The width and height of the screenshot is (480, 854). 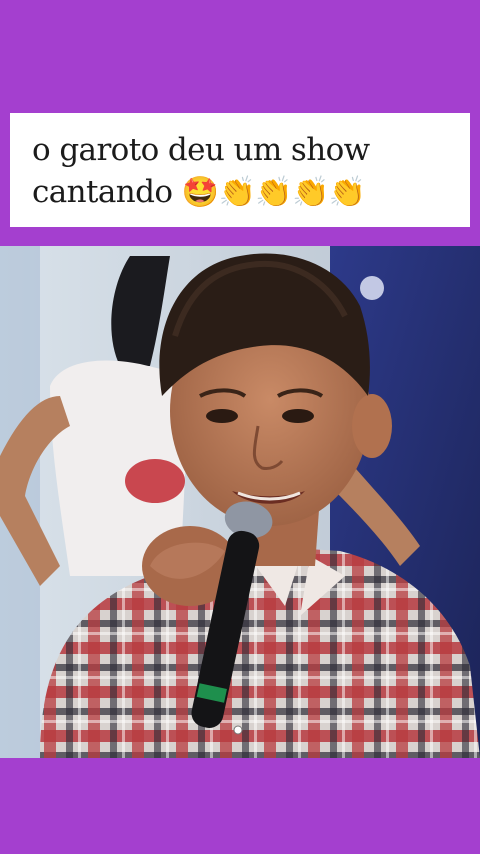 I want to click on caption-line-1: o garoto deu um show, so click(x=201, y=150).